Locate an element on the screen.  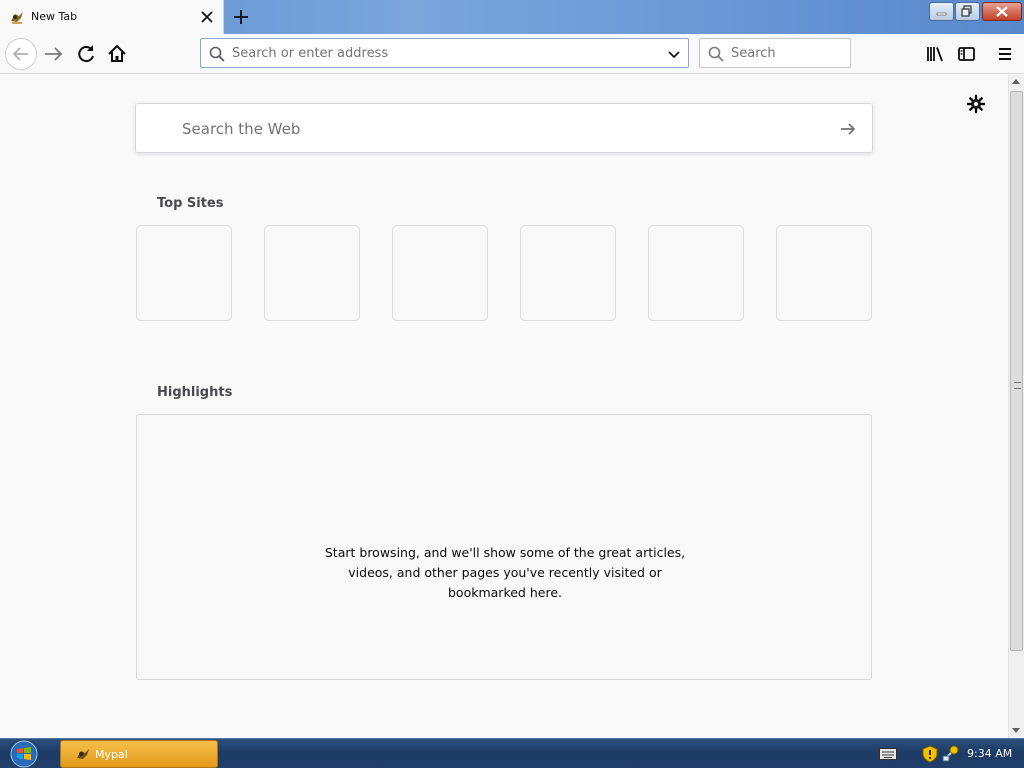
title-bar: New Tab is located at coordinates (512, 17).